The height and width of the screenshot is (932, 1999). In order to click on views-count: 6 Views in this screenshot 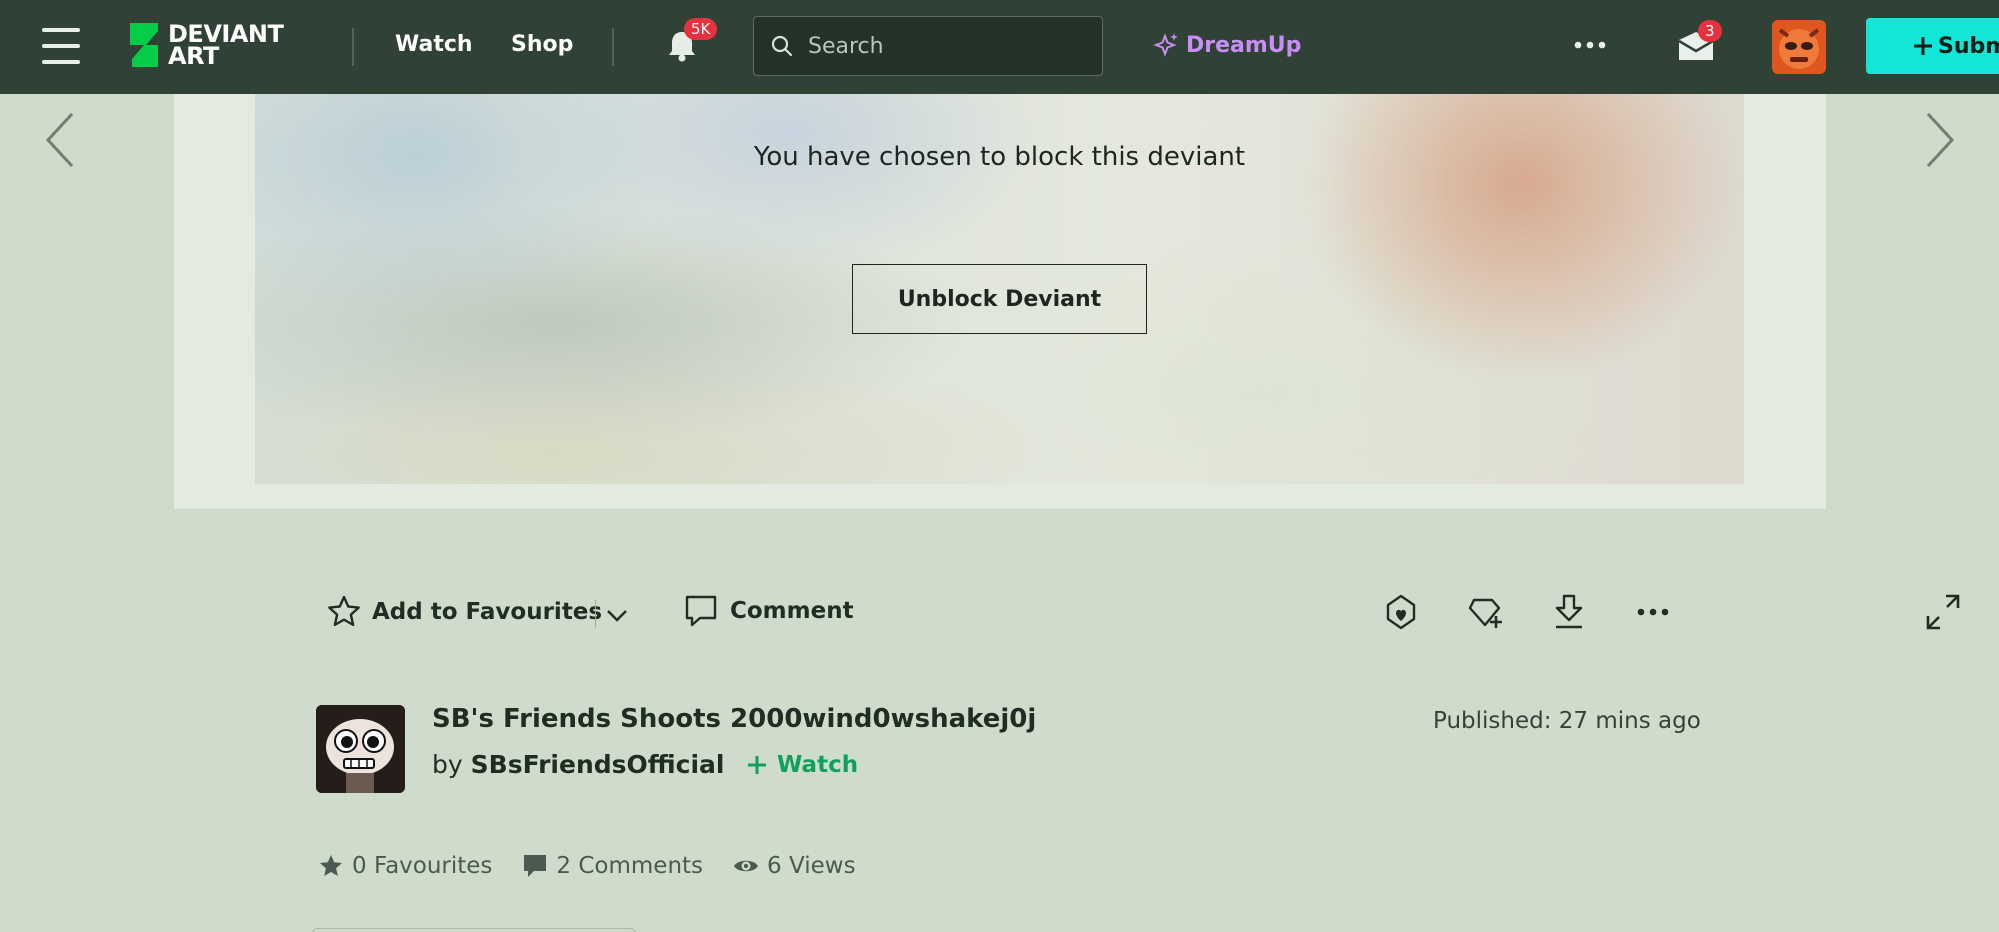, I will do `click(811, 866)`.